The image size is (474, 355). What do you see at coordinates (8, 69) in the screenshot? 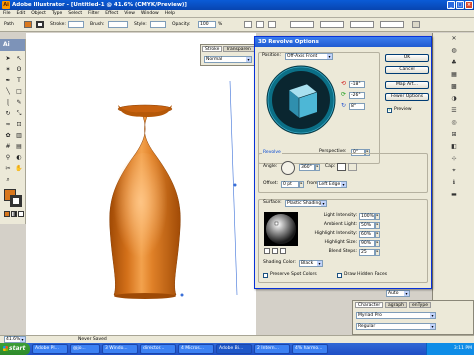
I see `magic-wand-tool-icon: ✶` at bounding box center [8, 69].